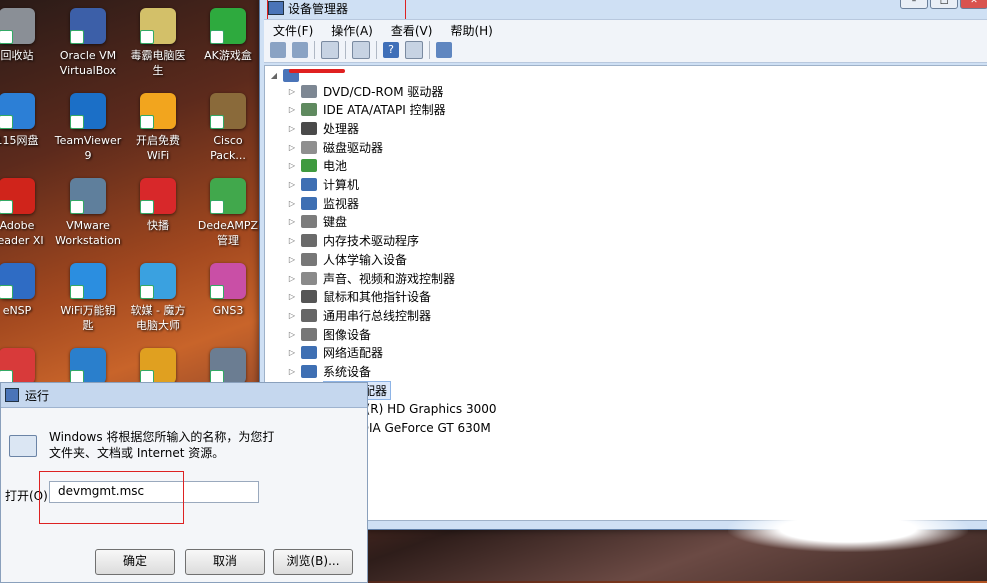 The image size is (987, 583). What do you see at coordinates (88, 128) in the screenshot?
I see `desktop-icon-teamviewer: TeamViewer 9` at bounding box center [88, 128].